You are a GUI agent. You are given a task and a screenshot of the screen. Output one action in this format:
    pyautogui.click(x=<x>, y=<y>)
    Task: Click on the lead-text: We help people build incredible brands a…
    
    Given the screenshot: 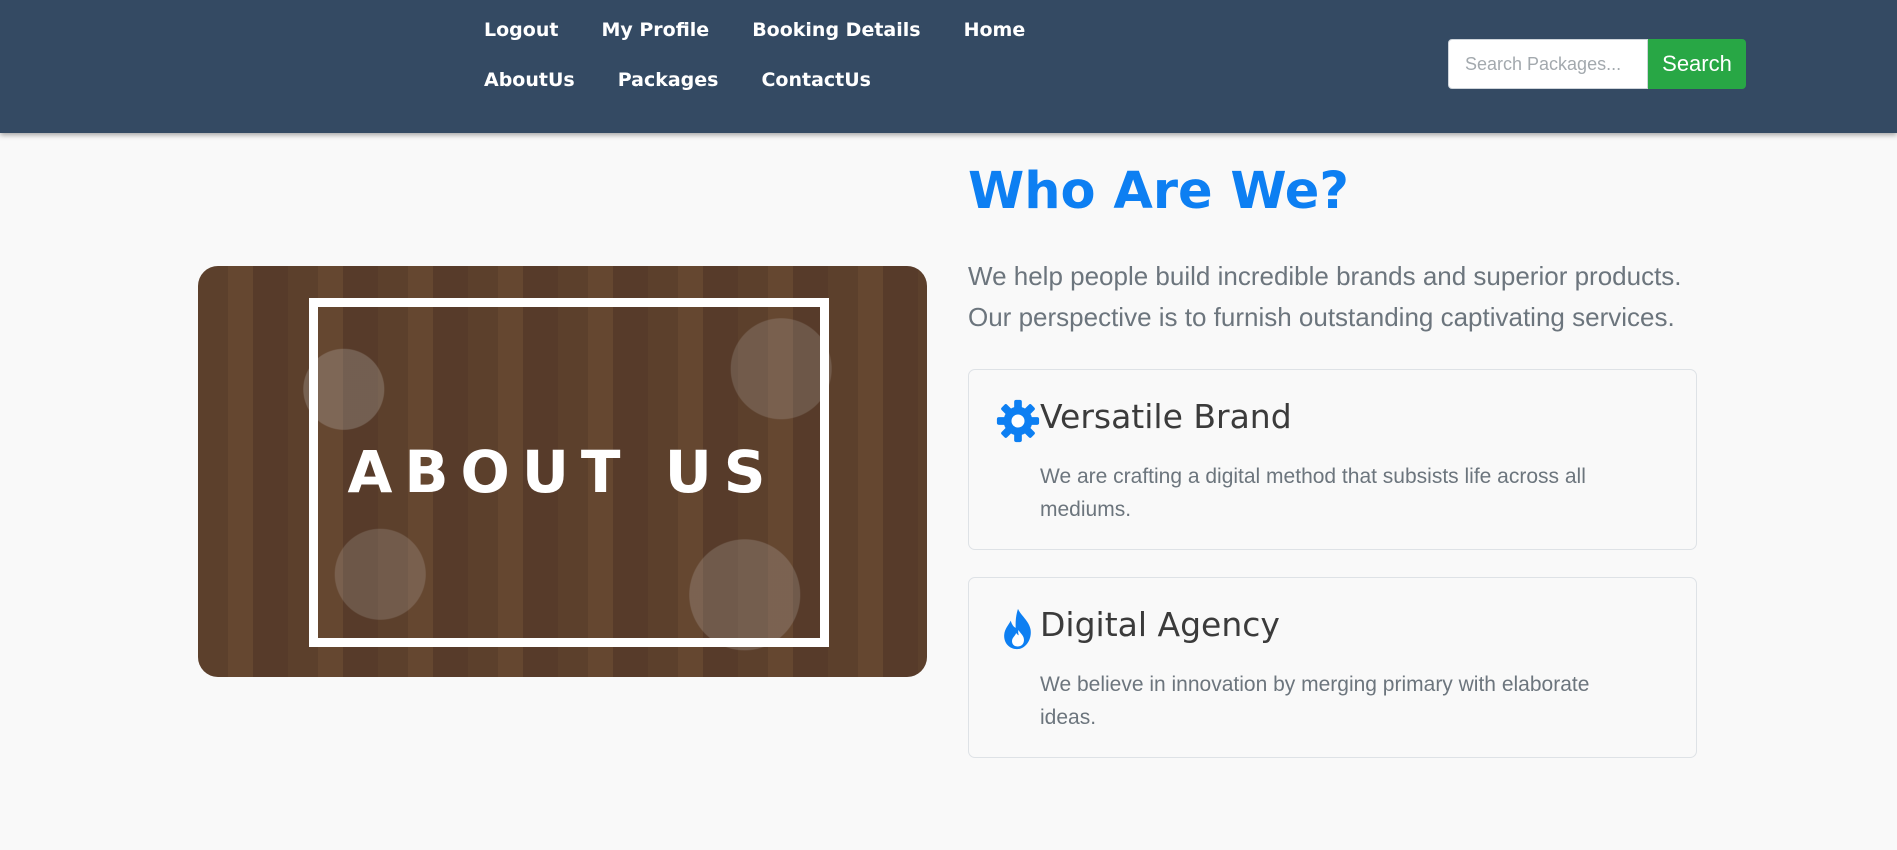 What is the action you would take?
    pyautogui.click(x=1325, y=296)
    